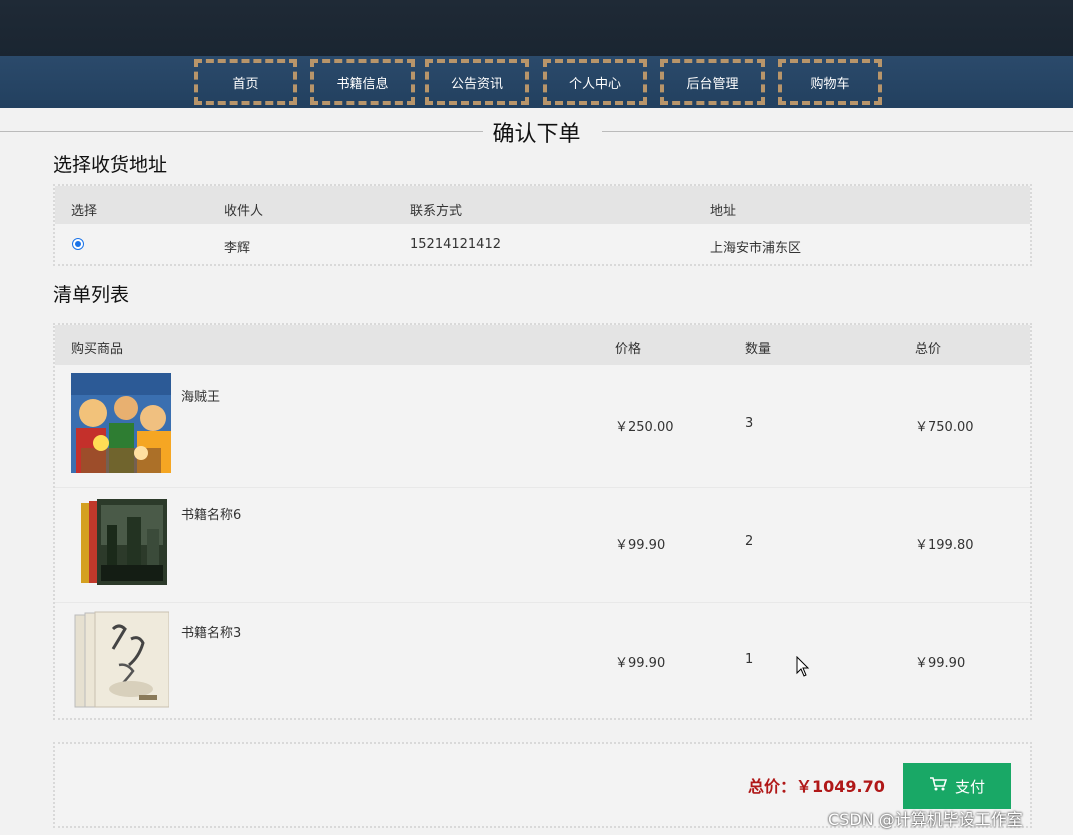  What do you see at coordinates (749, 423) in the screenshot?
I see `product-quantity: 3` at bounding box center [749, 423].